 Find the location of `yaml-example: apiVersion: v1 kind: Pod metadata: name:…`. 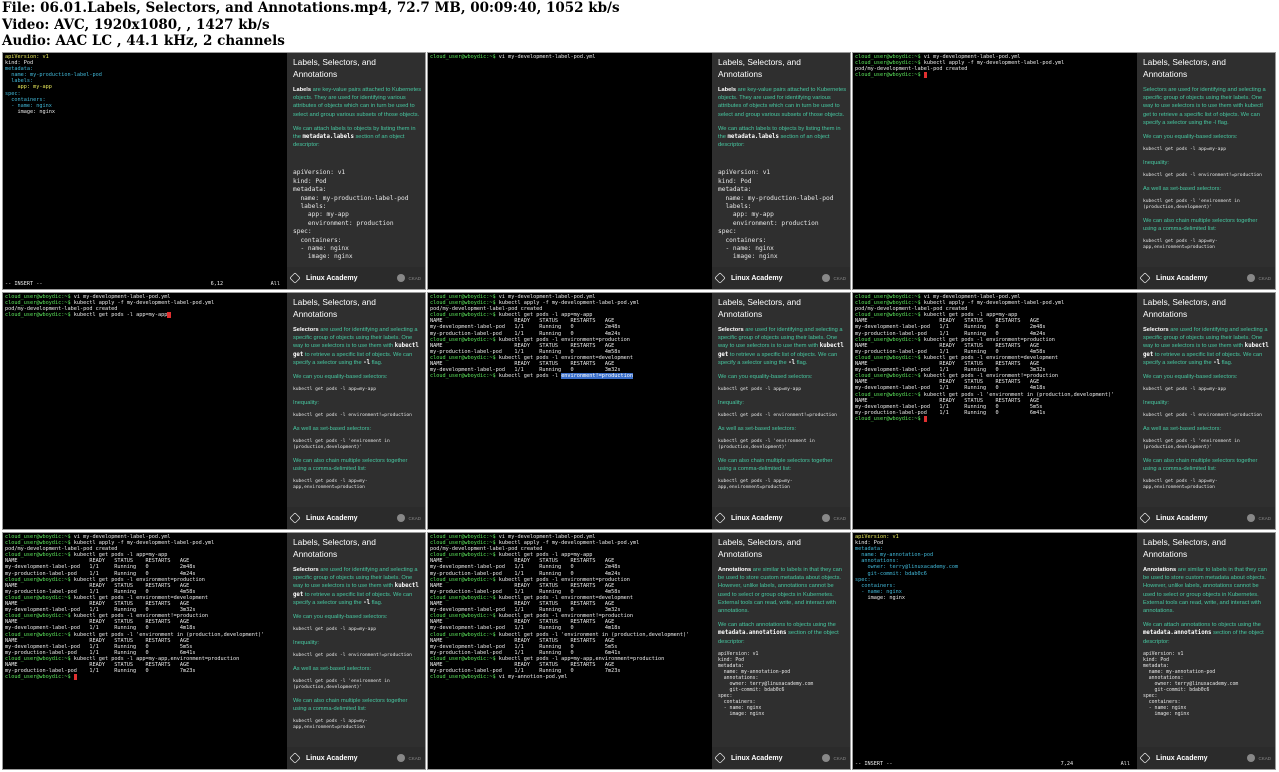

yaml-example: apiVersion: v1 kind: Pod metadata: name:… is located at coordinates (351, 215).